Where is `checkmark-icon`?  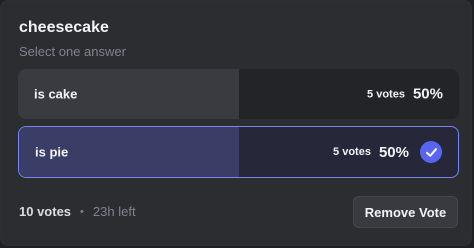
checkmark-icon is located at coordinates (431, 152).